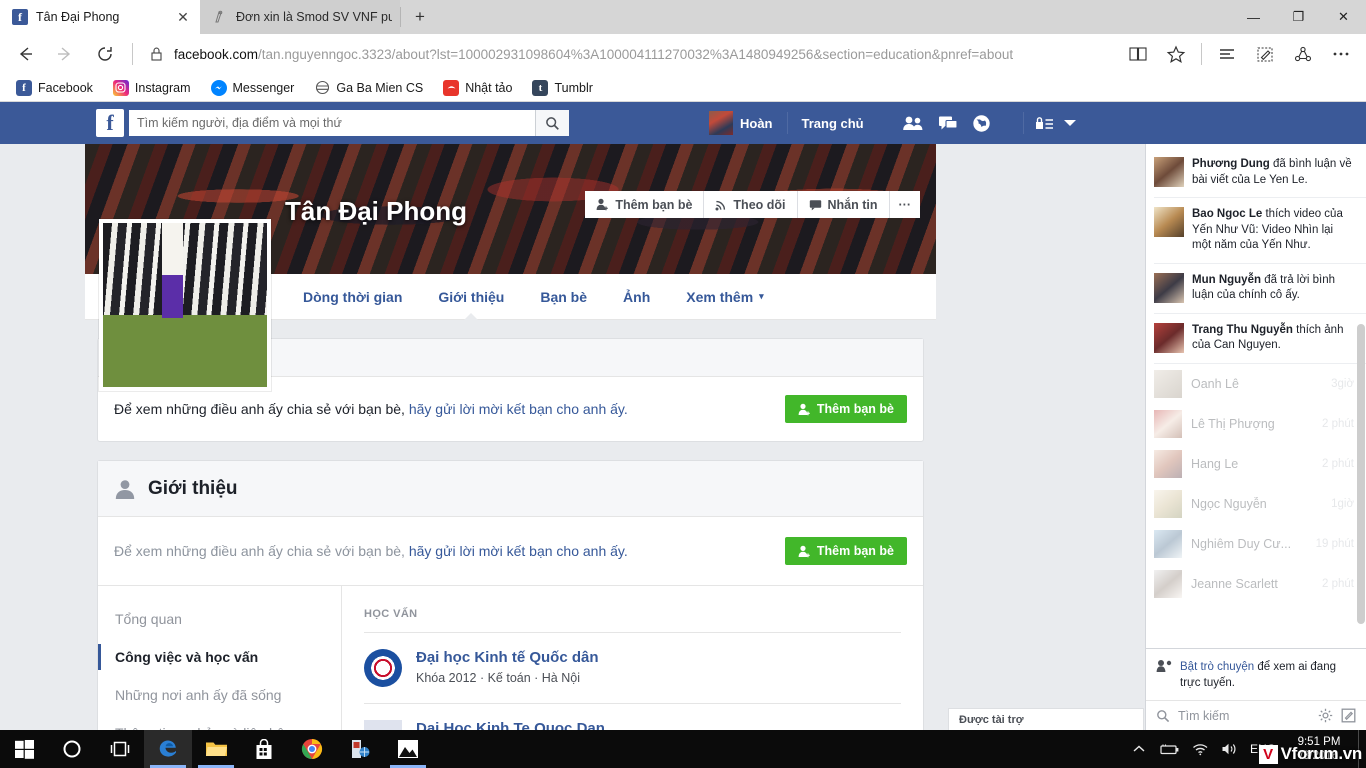 The image size is (1366, 768). I want to click on bookmark-ga-ba-mien-cs: Ga Ba Mien CS, so click(368, 88).